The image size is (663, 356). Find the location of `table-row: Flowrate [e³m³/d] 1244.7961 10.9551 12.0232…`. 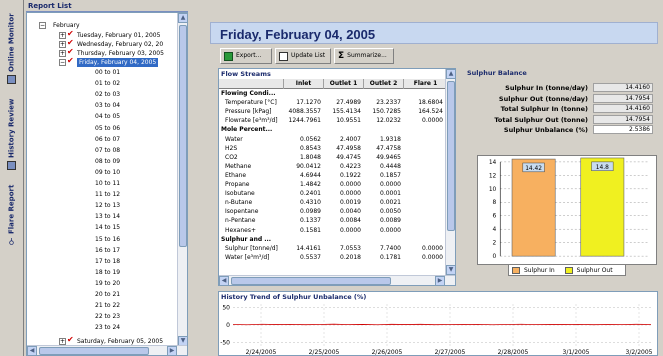

table-row: Flowrate [e³m³/d] 1244.7961 10.9551 12.0232… is located at coordinates (337, 121).